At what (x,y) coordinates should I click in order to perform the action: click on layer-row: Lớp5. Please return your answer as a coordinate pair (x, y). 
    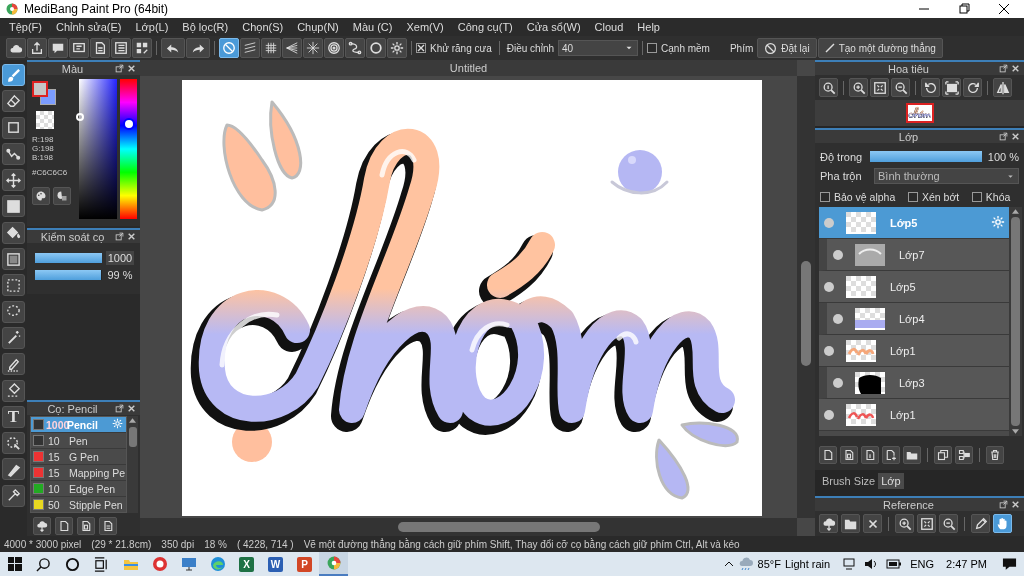
    Looking at the image, I should click on (914, 287).